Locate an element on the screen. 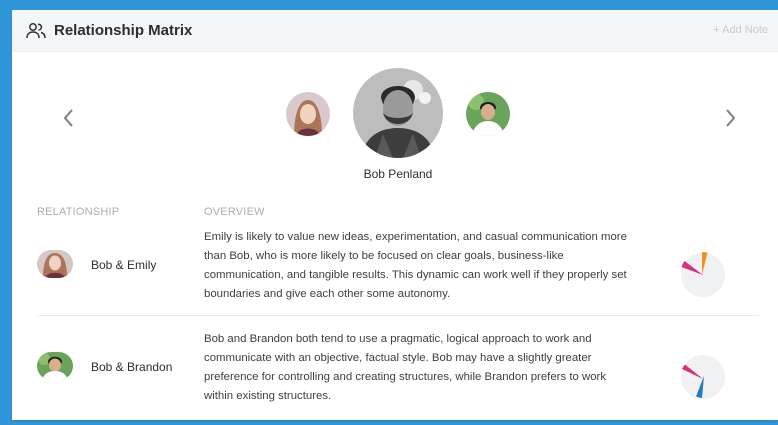  column-header-overview: OVERVIEW is located at coordinates (234, 212).